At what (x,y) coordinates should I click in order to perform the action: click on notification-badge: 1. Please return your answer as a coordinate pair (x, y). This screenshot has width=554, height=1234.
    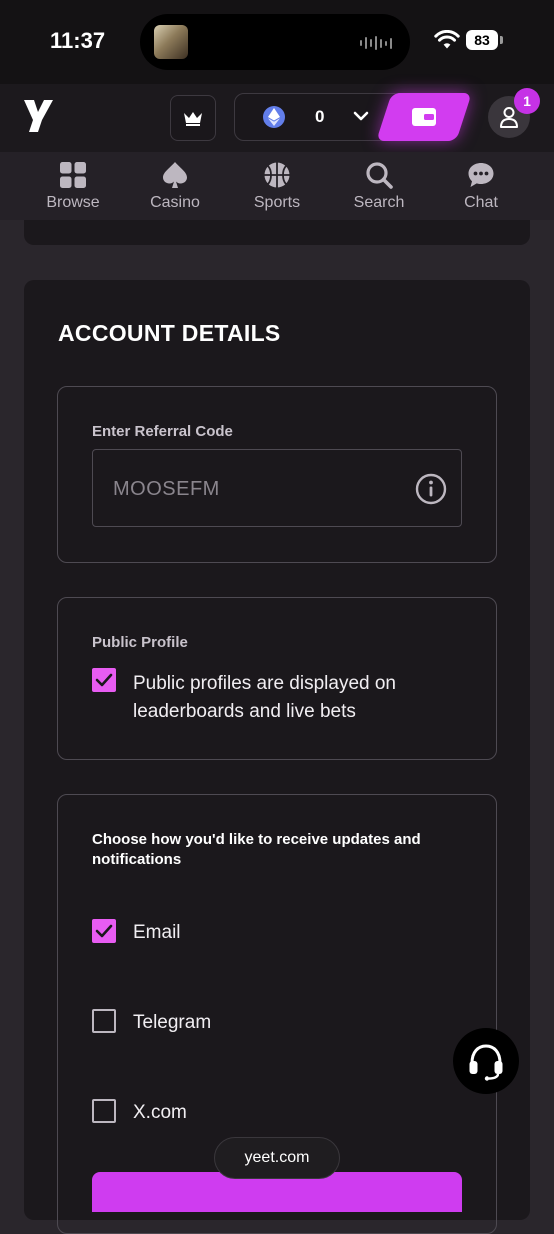
    Looking at the image, I should click on (527, 101).